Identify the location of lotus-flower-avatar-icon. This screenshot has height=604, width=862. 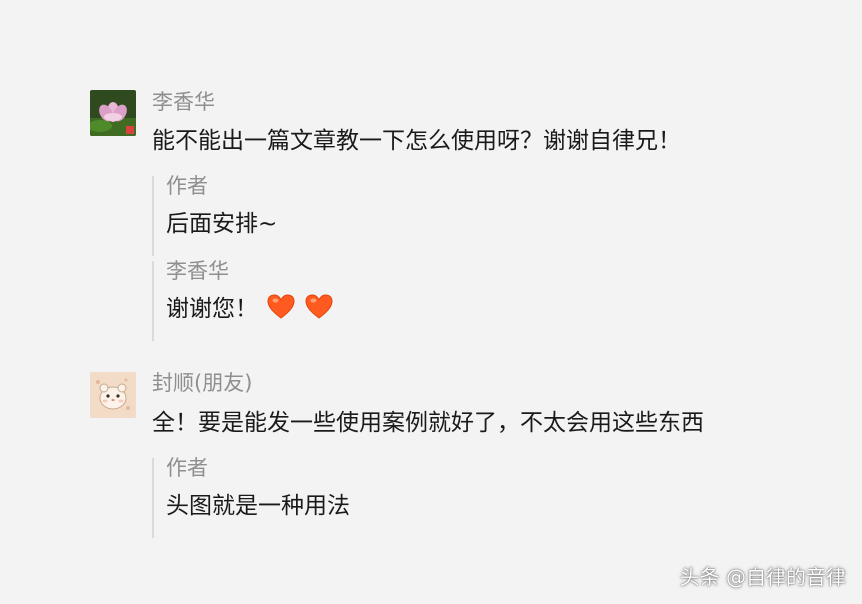
(113, 113).